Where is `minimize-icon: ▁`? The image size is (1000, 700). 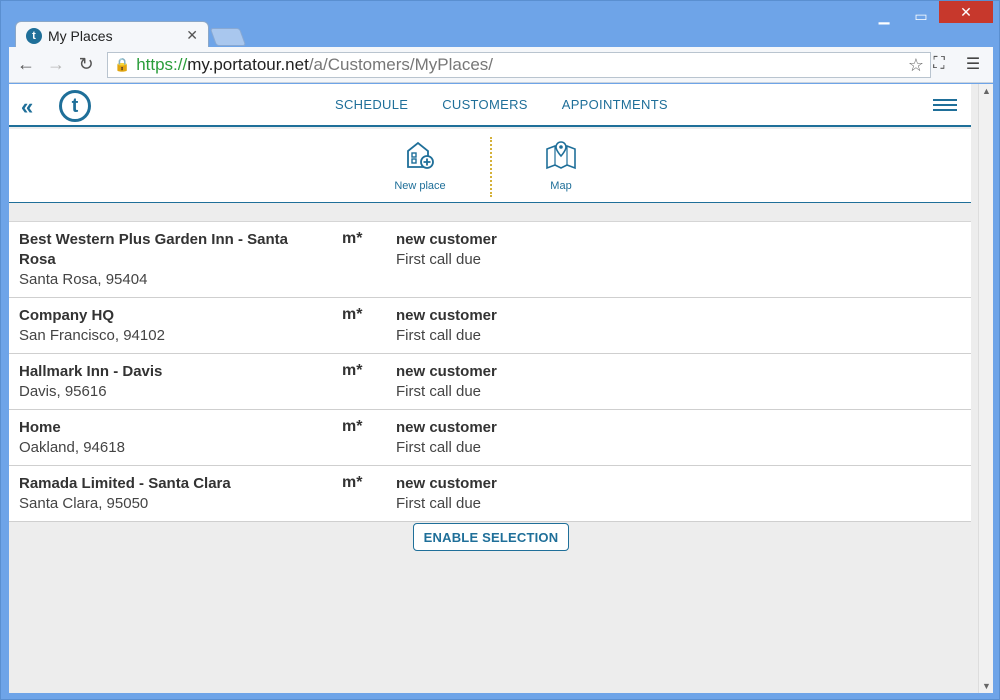
minimize-icon: ▁ is located at coordinates (884, 16).